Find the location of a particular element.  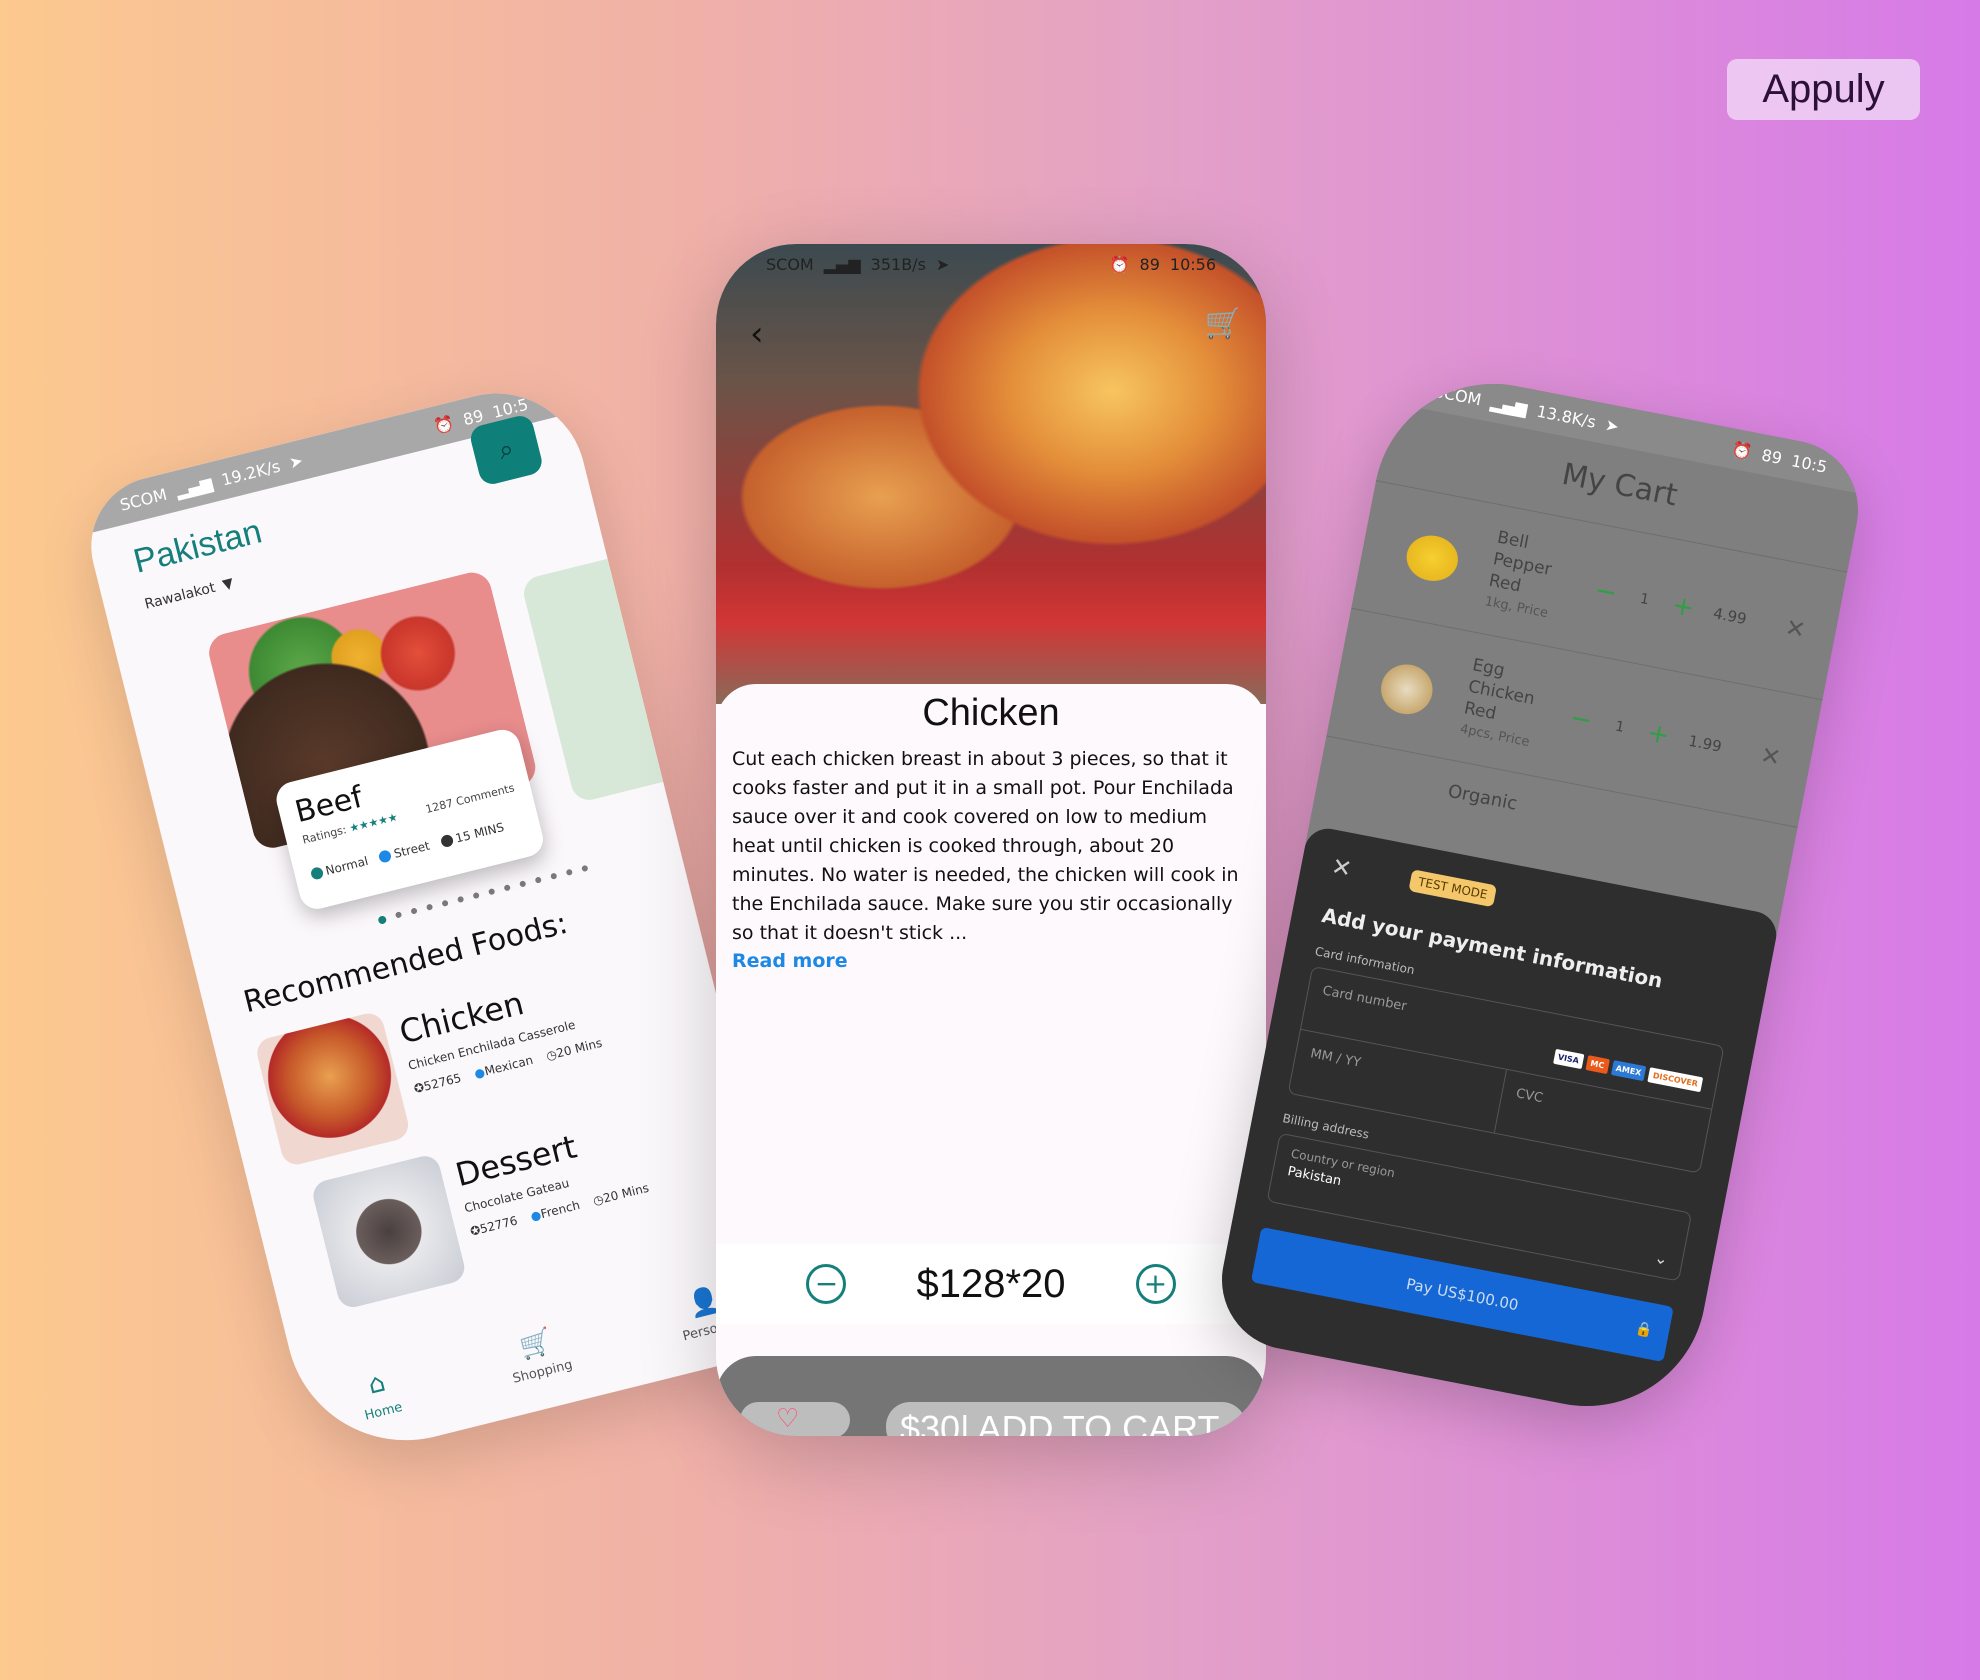

home-icon: ⌂ is located at coordinates (376, 1384).